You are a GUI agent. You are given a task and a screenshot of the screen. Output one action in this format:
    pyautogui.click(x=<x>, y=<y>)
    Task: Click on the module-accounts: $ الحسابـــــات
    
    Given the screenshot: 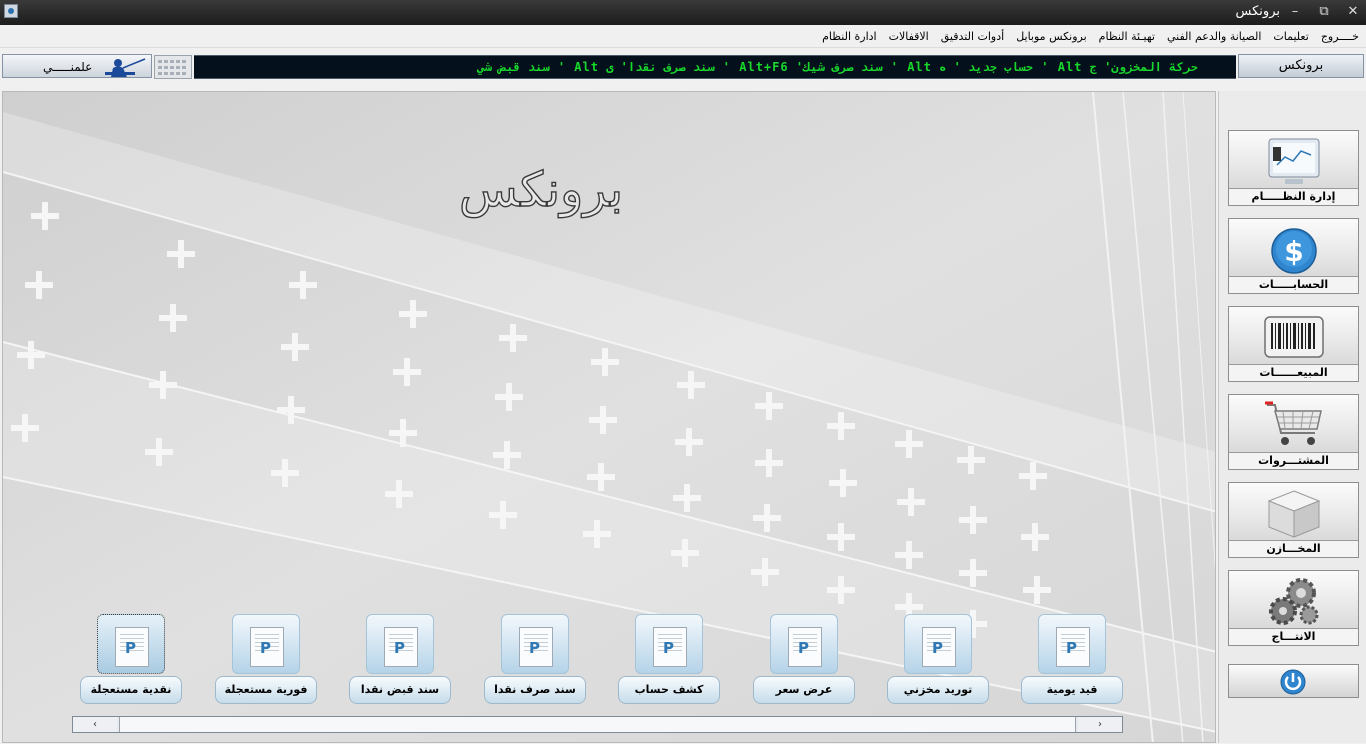 What is the action you would take?
    pyautogui.click(x=1293, y=256)
    